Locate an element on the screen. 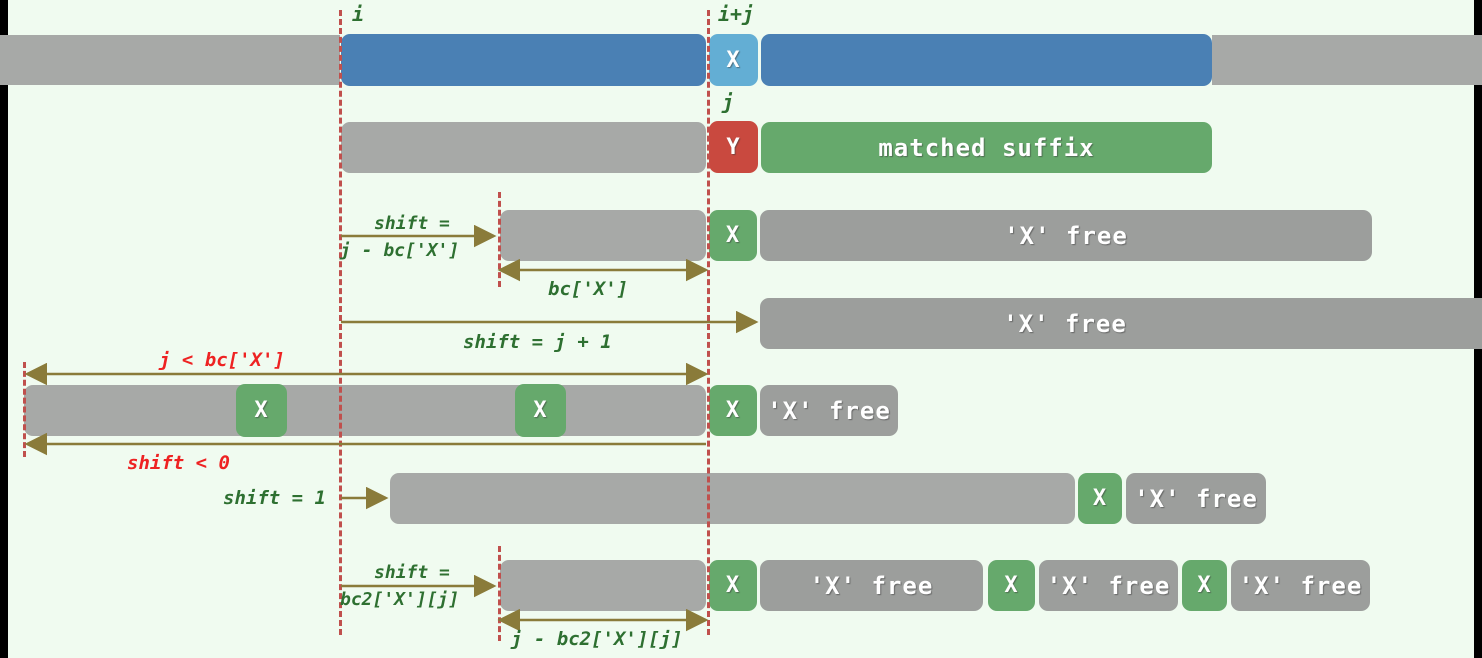 The image size is (1482, 658). label-shift-eq-bc2: shift = is located at coordinates (412, 572).